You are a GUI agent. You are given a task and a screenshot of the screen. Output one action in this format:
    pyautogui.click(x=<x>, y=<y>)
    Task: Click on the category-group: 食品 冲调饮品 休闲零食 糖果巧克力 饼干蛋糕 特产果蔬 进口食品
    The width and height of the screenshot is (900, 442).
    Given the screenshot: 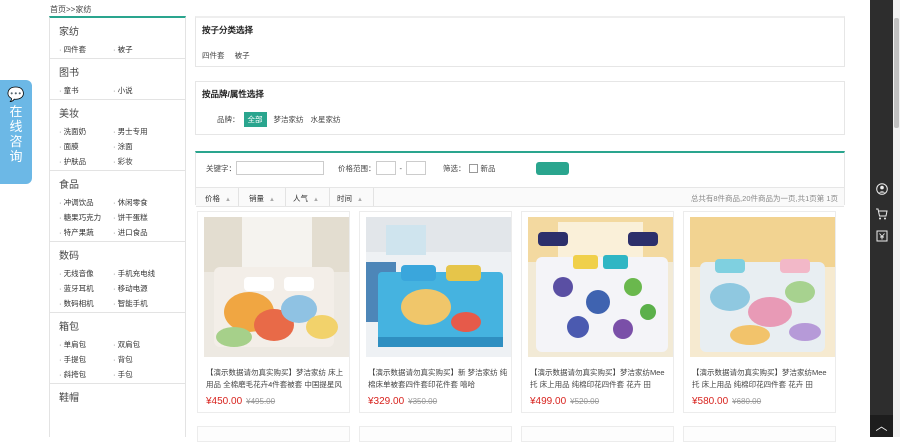 What is the action you would take?
    pyautogui.click(x=117, y=206)
    